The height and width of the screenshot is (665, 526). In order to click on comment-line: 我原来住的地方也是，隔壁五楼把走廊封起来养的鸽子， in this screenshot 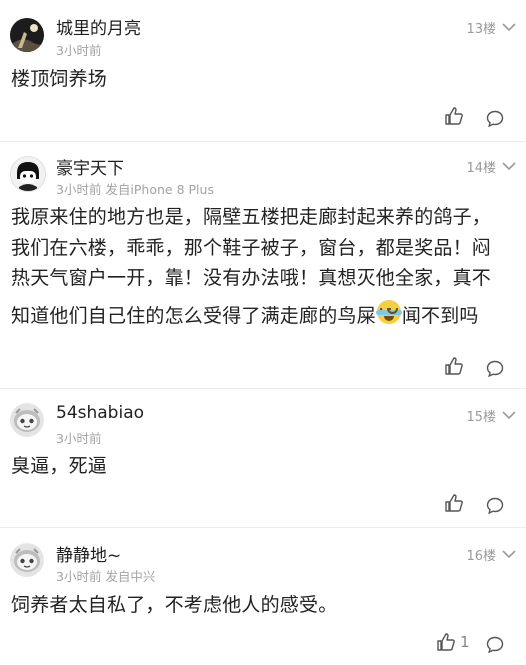, I will do `click(251, 217)`.